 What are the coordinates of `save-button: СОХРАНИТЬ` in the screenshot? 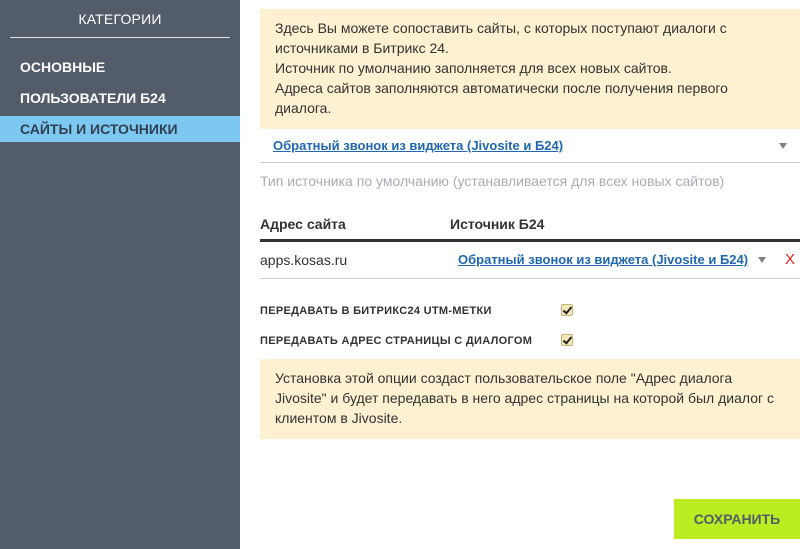 It's located at (737, 519).